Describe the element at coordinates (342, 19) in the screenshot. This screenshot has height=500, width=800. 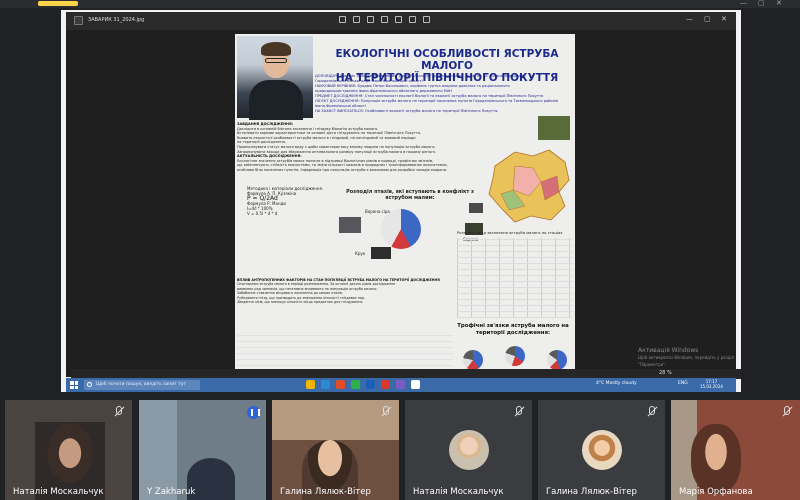
I see `zoom-in-icon` at that location.